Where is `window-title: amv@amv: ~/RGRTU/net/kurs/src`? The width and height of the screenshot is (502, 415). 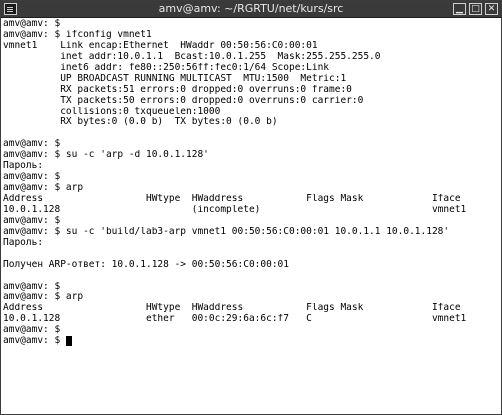 window-title: amv@amv: ~/RGRTU/net/kurs/src is located at coordinates (251, 8).